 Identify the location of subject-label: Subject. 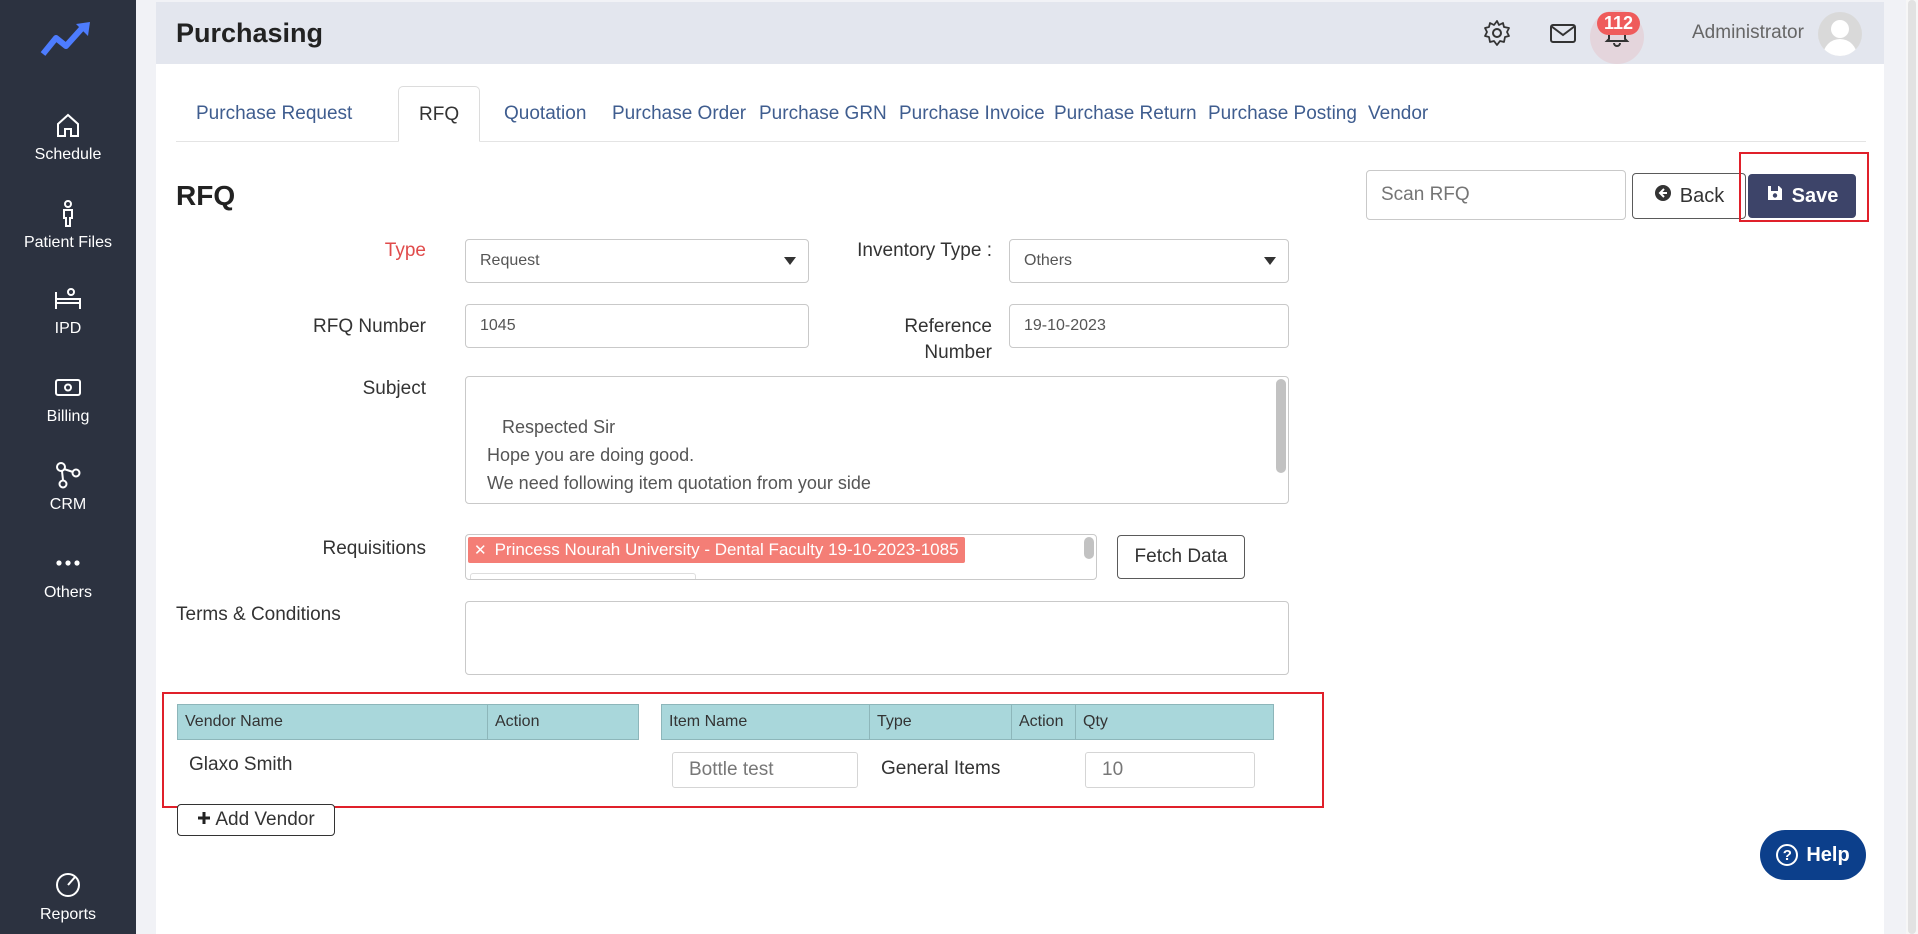
(394, 388).